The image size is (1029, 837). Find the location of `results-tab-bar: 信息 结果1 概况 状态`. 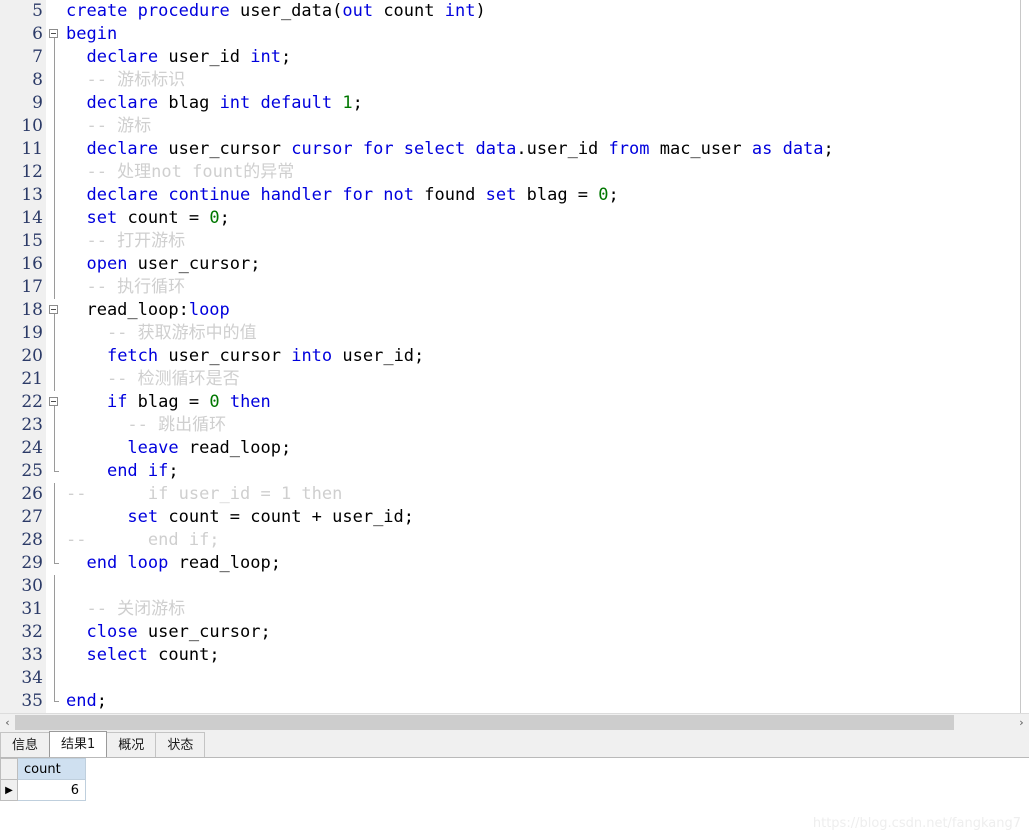

results-tab-bar: 信息 结果1 概况 状态 is located at coordinates (514, 744).